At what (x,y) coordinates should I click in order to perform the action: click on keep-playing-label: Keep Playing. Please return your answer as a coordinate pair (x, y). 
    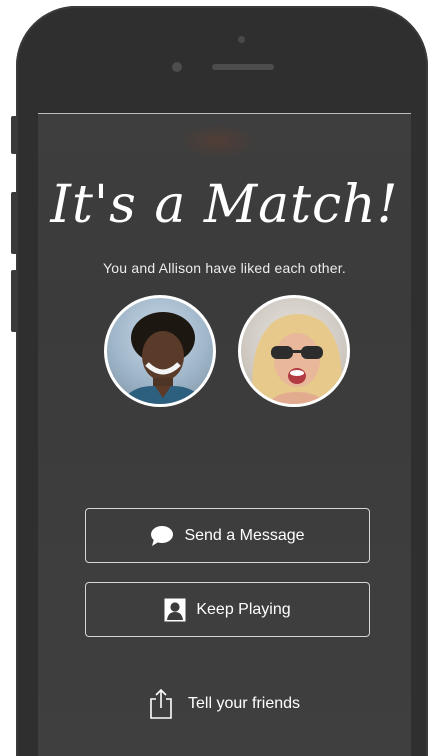
    Looking at the image, I should click on (243, 609).